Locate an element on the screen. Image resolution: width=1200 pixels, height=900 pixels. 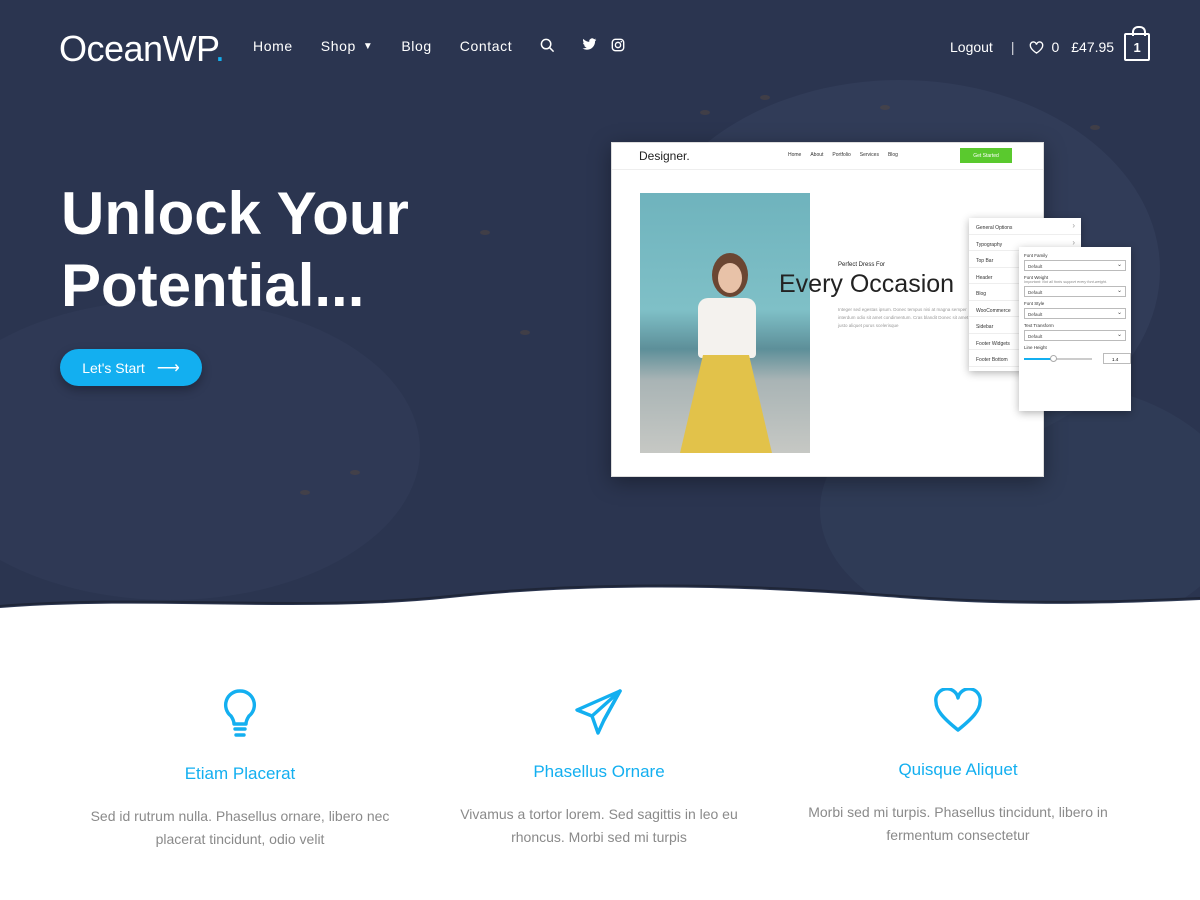
background-texture is located at coordinates (210, 450).